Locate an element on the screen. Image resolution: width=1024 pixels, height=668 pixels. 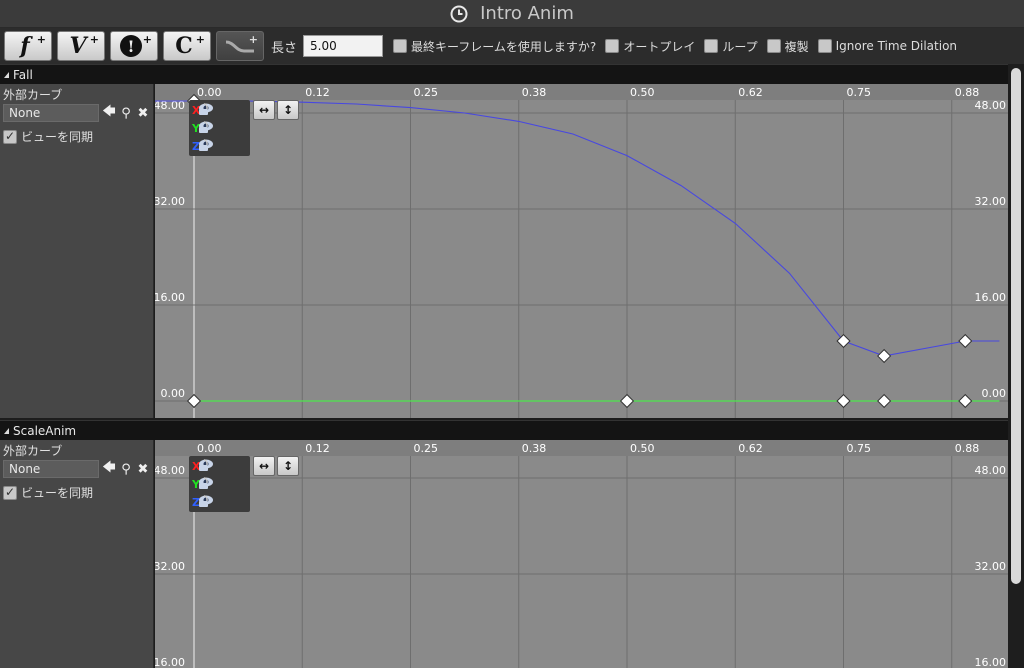
window-title: Intro Anim is located at coordinates (527, 13).